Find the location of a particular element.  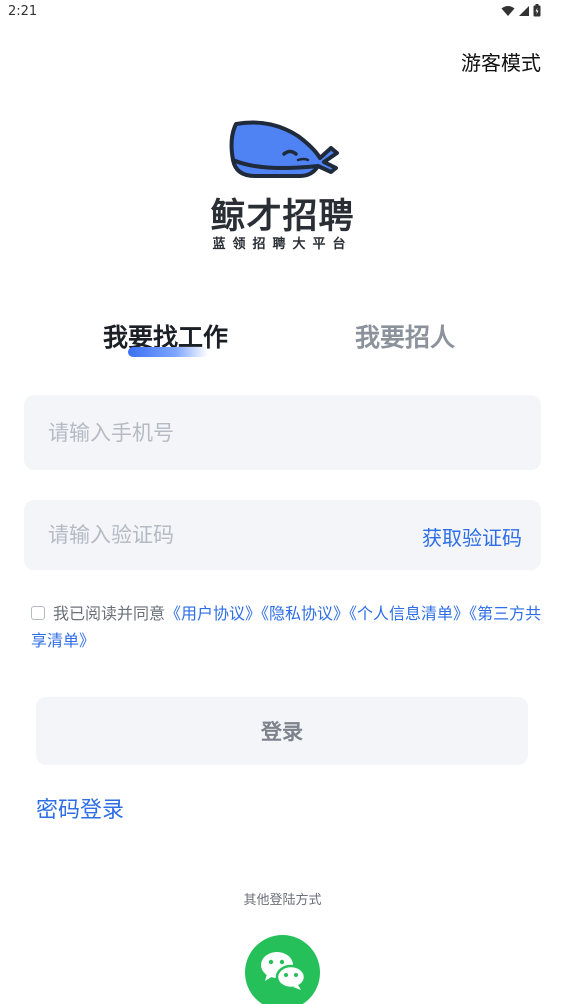

status-bar: 2:21 is located at coordinates (282, 12).